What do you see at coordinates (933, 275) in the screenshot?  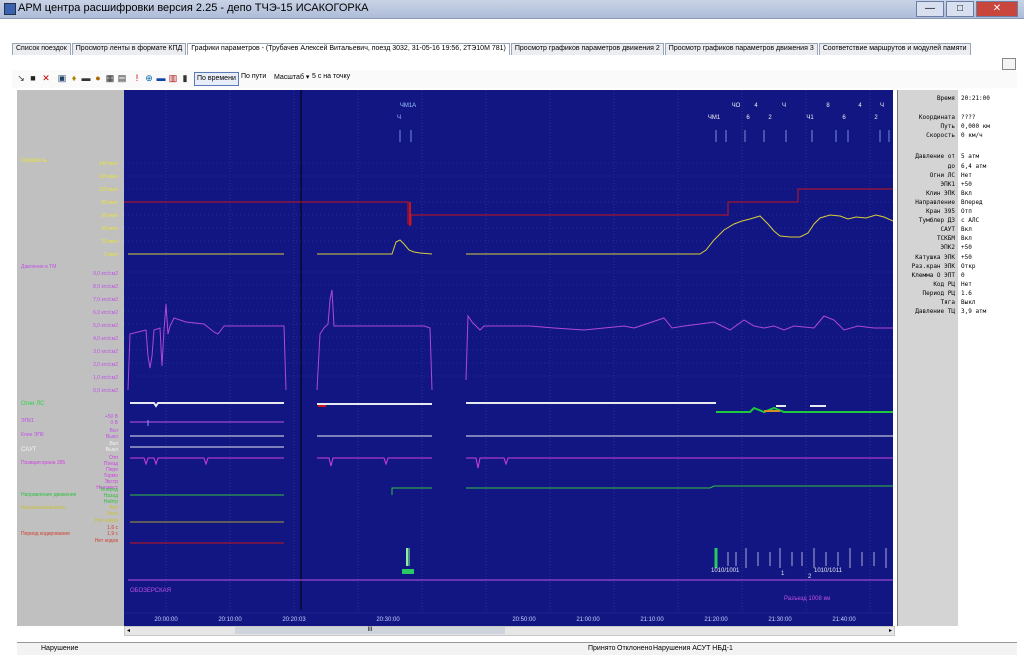 I see `inspector-label: Клемма О ЭПТ` at bounding box center [933, 275].